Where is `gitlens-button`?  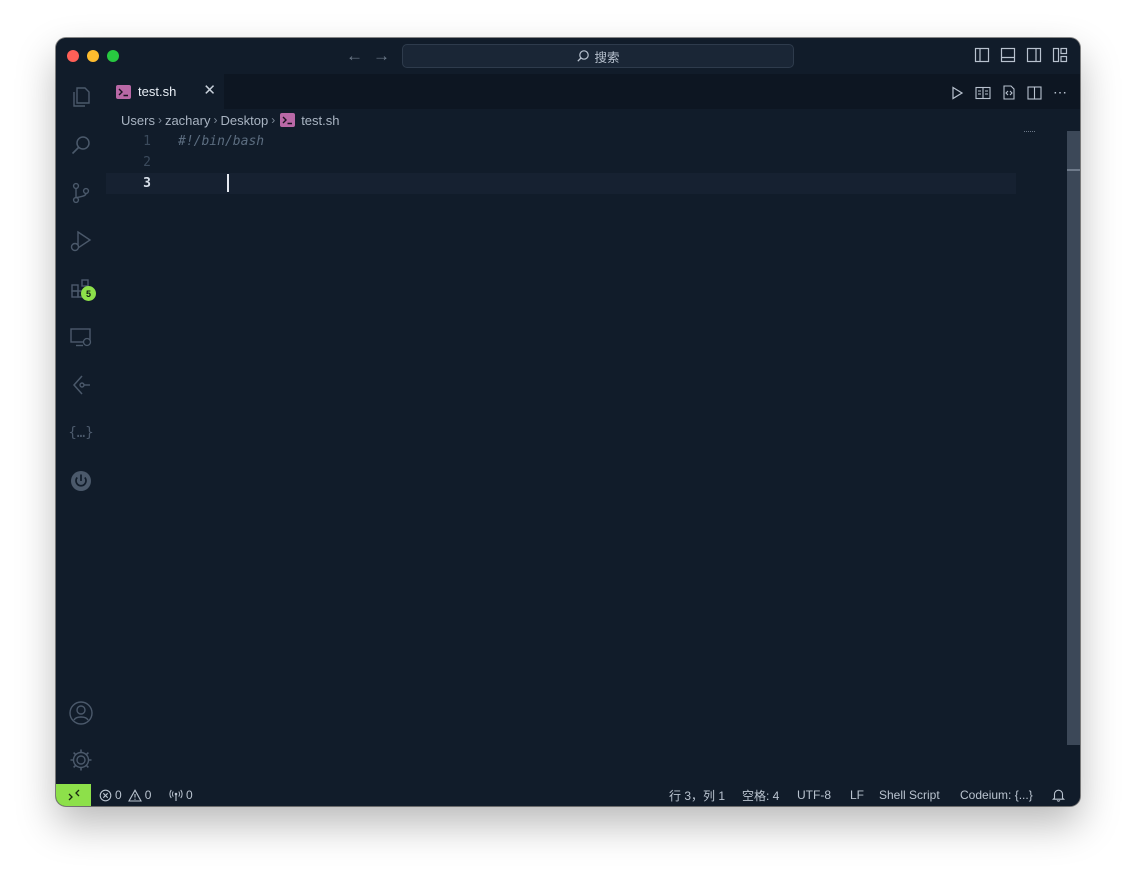 gitlens-button is located at coordinates (81, 385).